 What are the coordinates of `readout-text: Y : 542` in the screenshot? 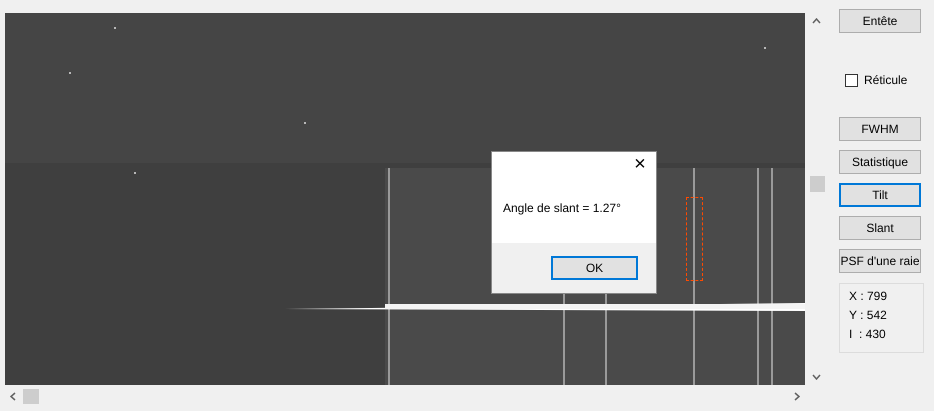 It's located at (868, 315).